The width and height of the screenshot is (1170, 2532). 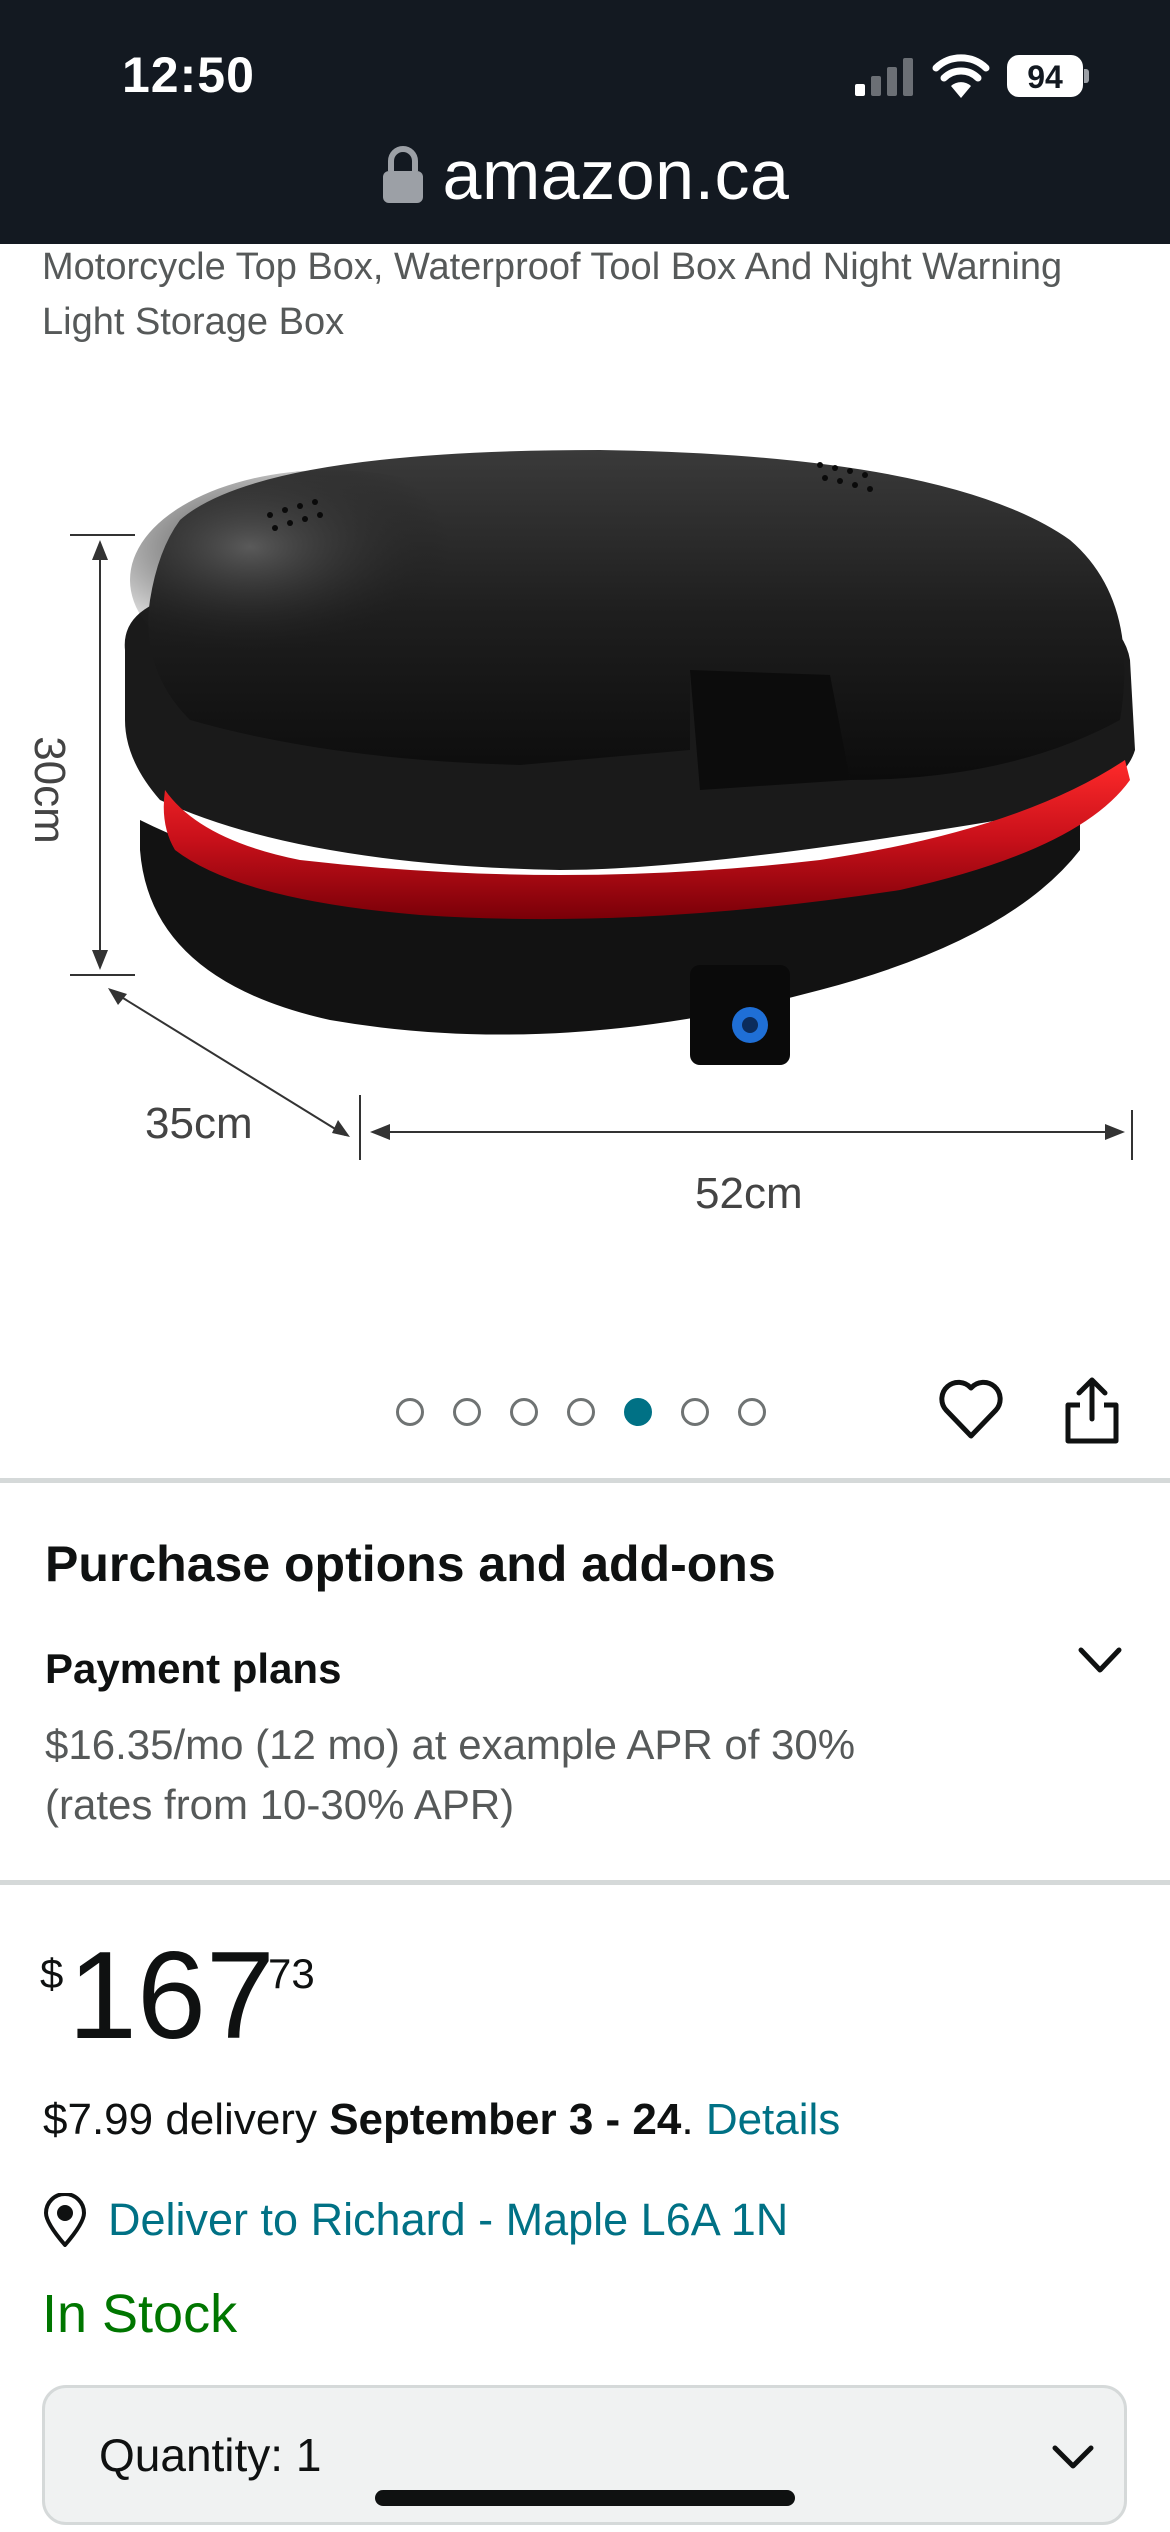 I want to click on delivery-cost: $7.99 delivery, so click(x=180, y=2119).